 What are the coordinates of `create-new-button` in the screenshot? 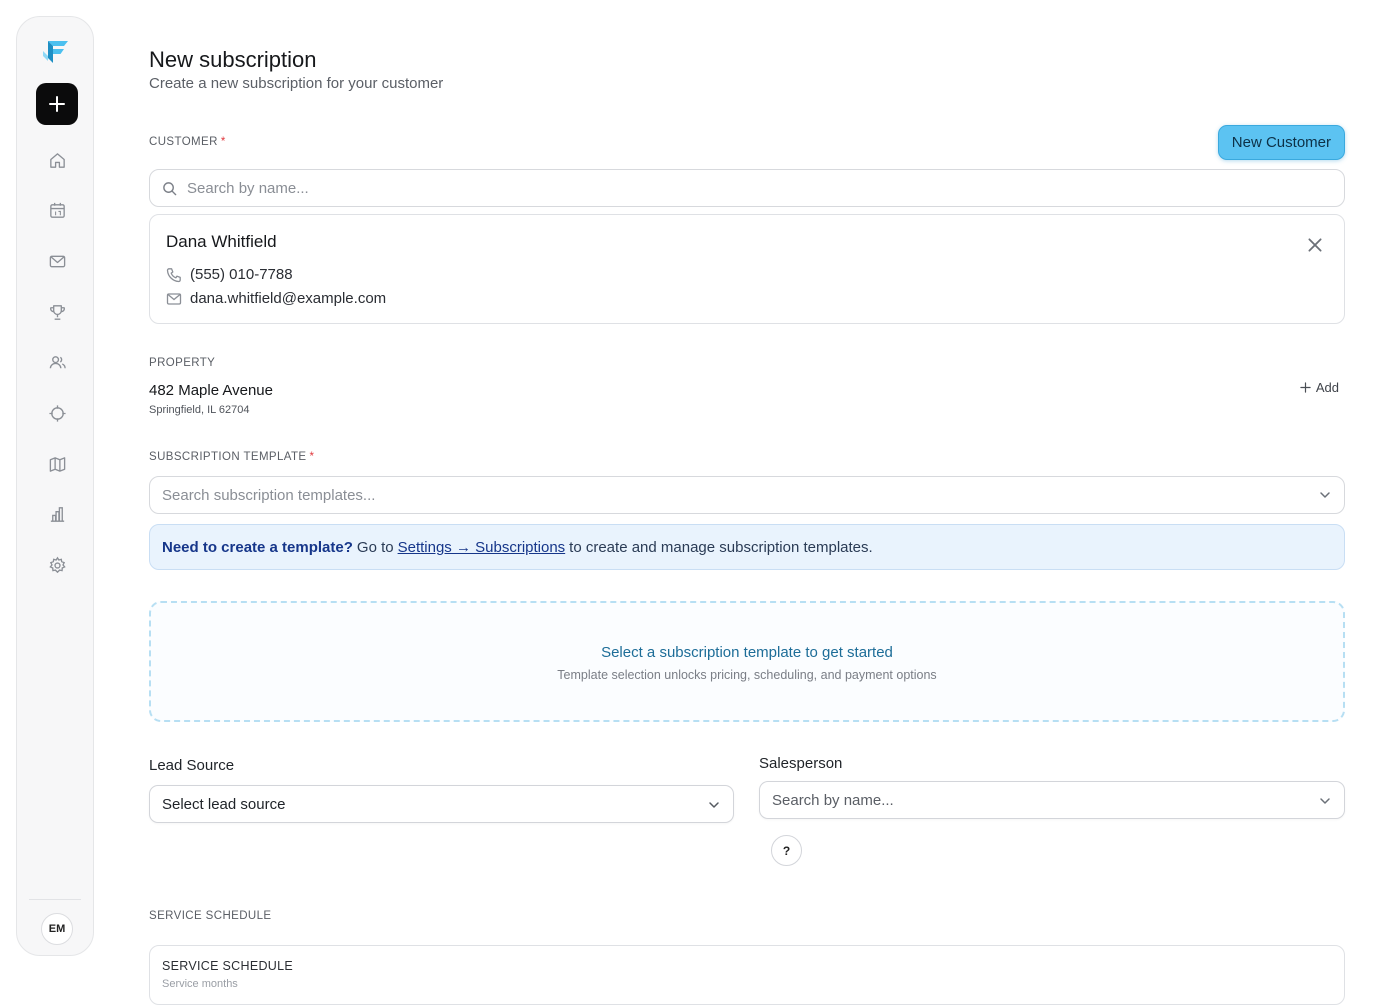 It's located at (57, 104).